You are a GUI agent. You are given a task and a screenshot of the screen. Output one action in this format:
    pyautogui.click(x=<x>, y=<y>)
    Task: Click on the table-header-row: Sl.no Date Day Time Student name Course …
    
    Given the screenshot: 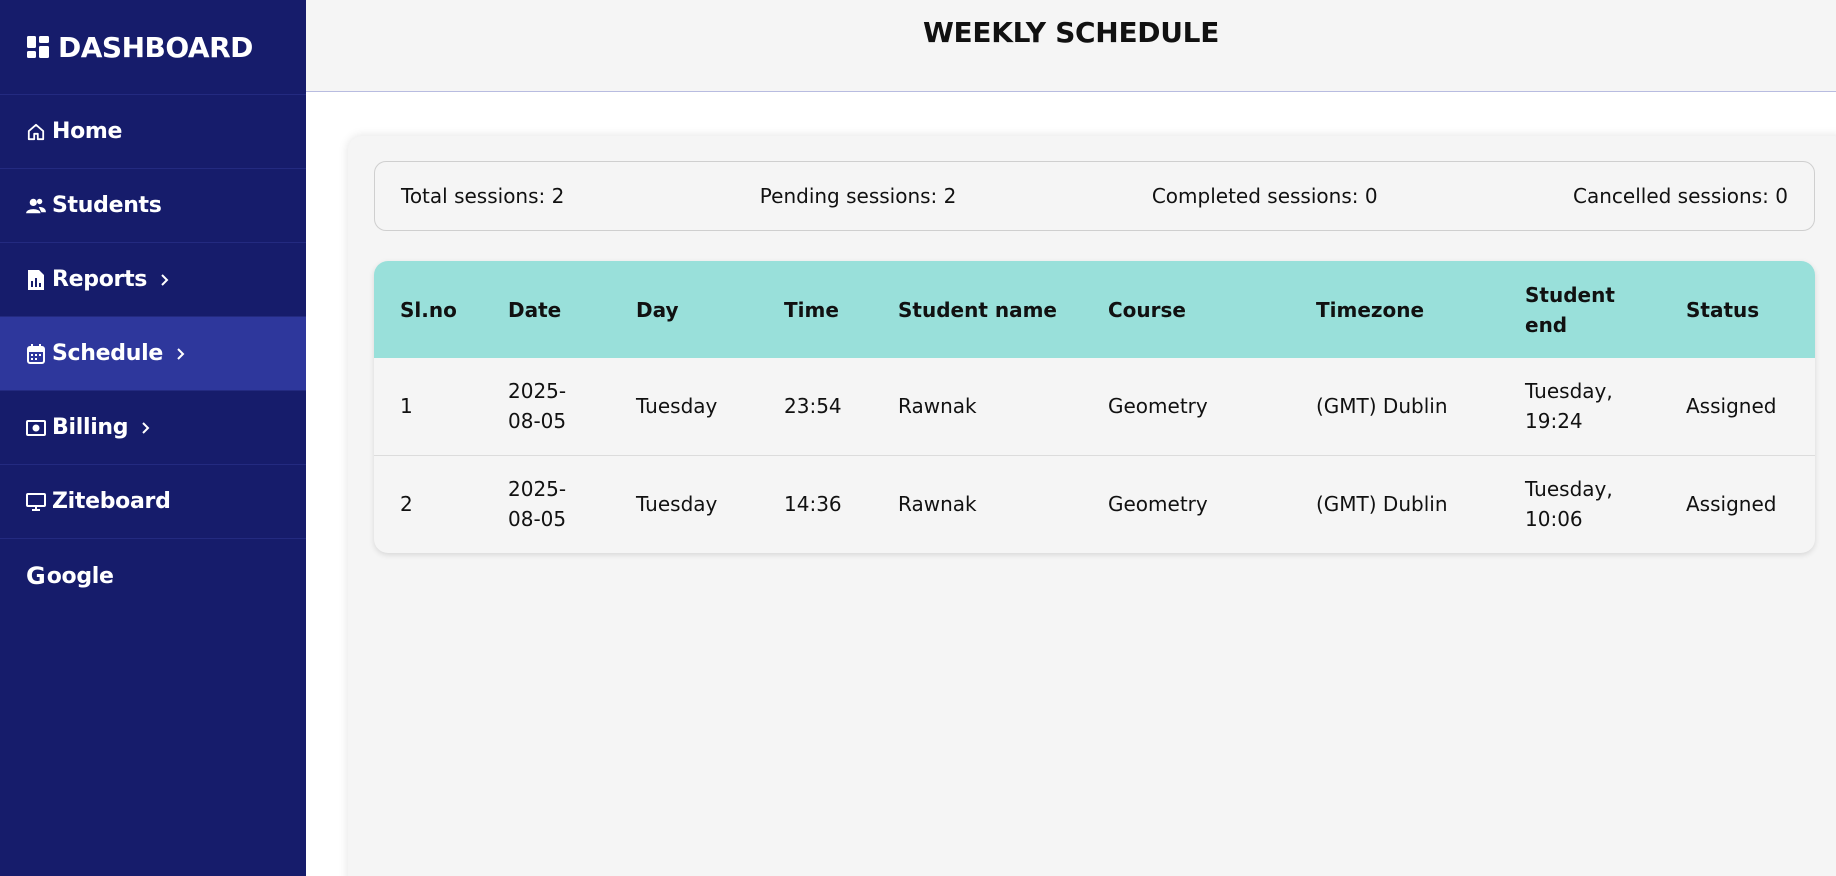 What is the action you would take?
    pyautogui.click(x=1094, y=309)
    